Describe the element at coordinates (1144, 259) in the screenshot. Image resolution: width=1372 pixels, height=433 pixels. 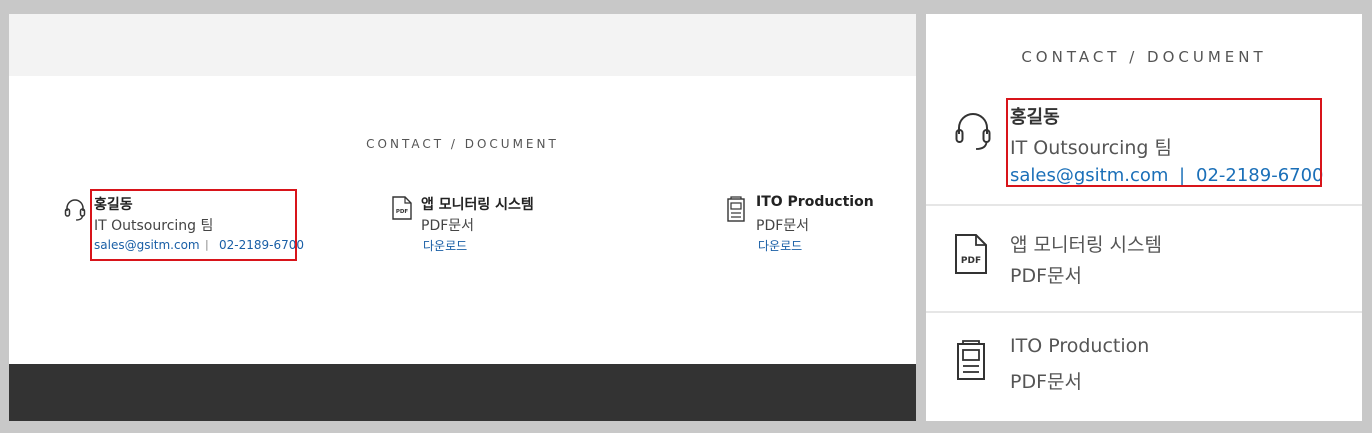
I see `document-item: PDF 앱 모니터링 시스템 PDF문서` at that location.